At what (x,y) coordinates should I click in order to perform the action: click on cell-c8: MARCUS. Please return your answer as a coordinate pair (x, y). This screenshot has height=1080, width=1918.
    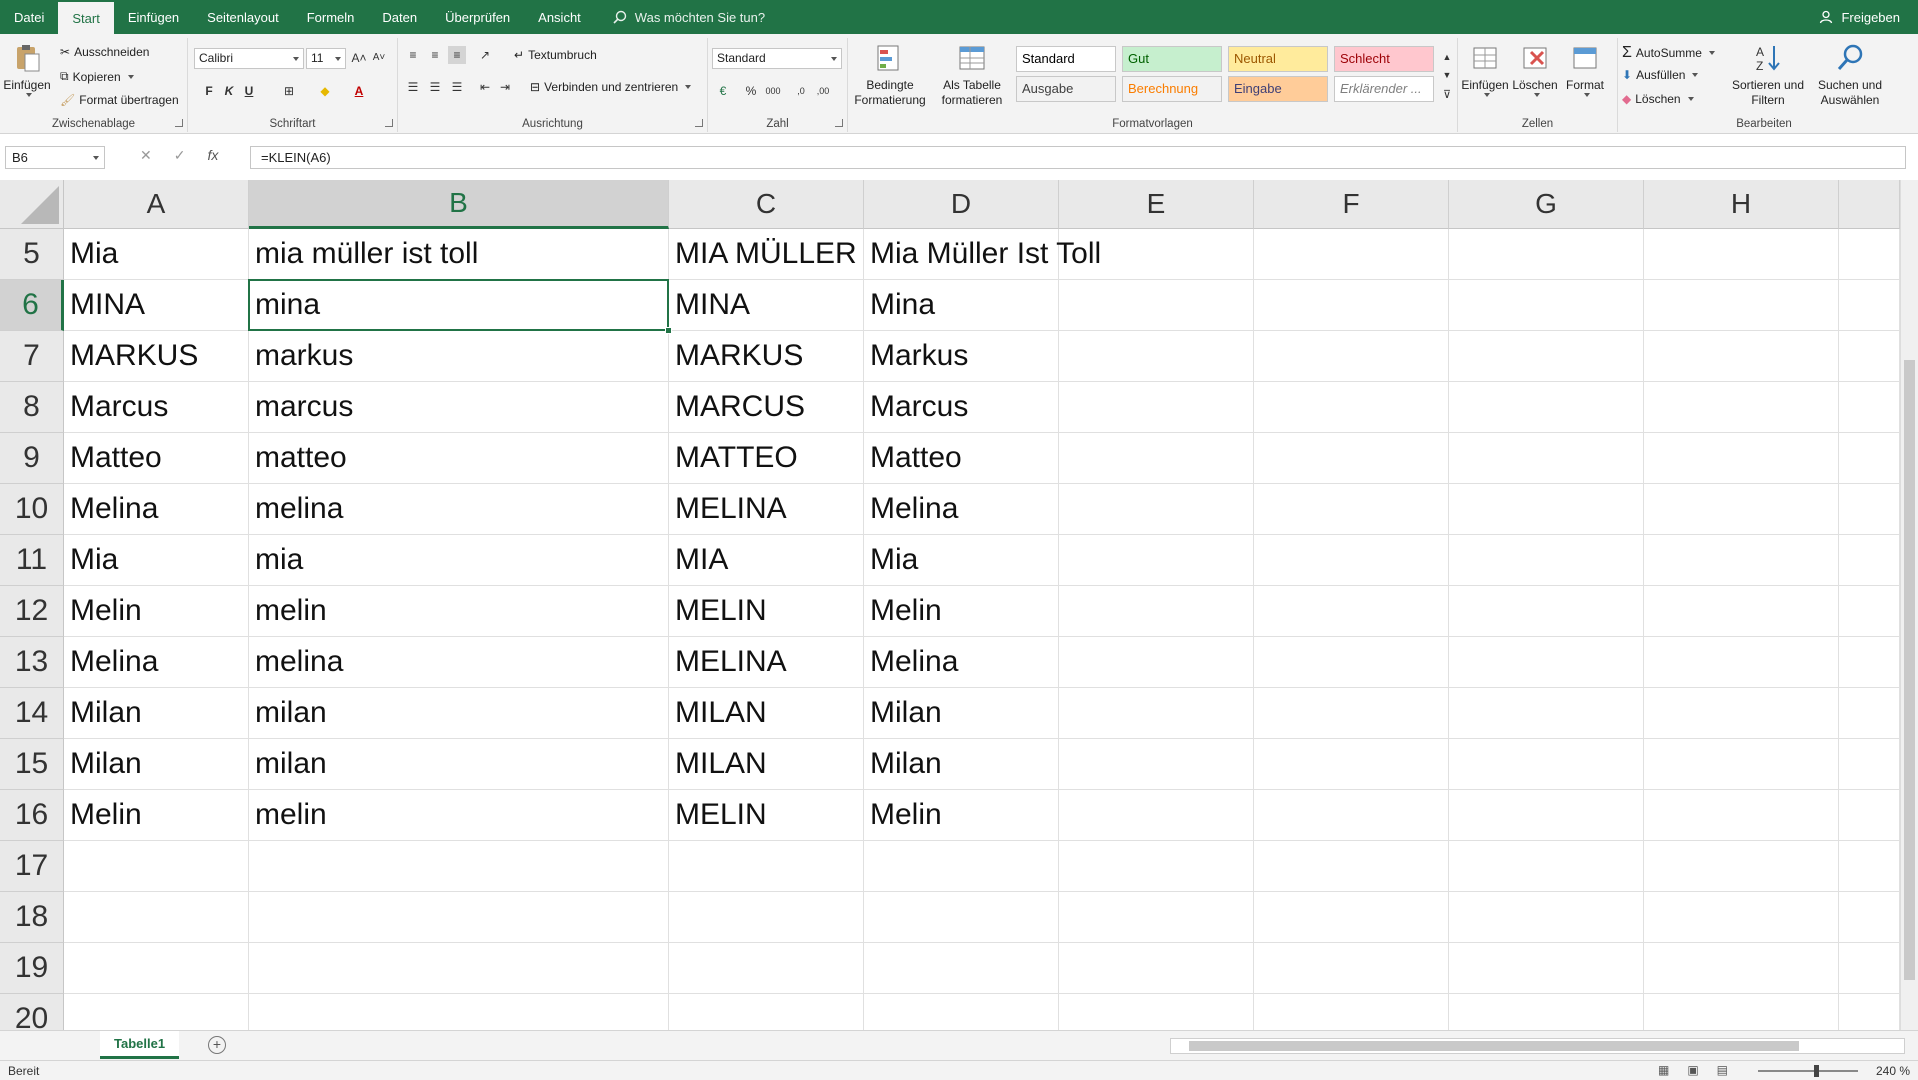
    Looking at the image, I should click on (766, 407).